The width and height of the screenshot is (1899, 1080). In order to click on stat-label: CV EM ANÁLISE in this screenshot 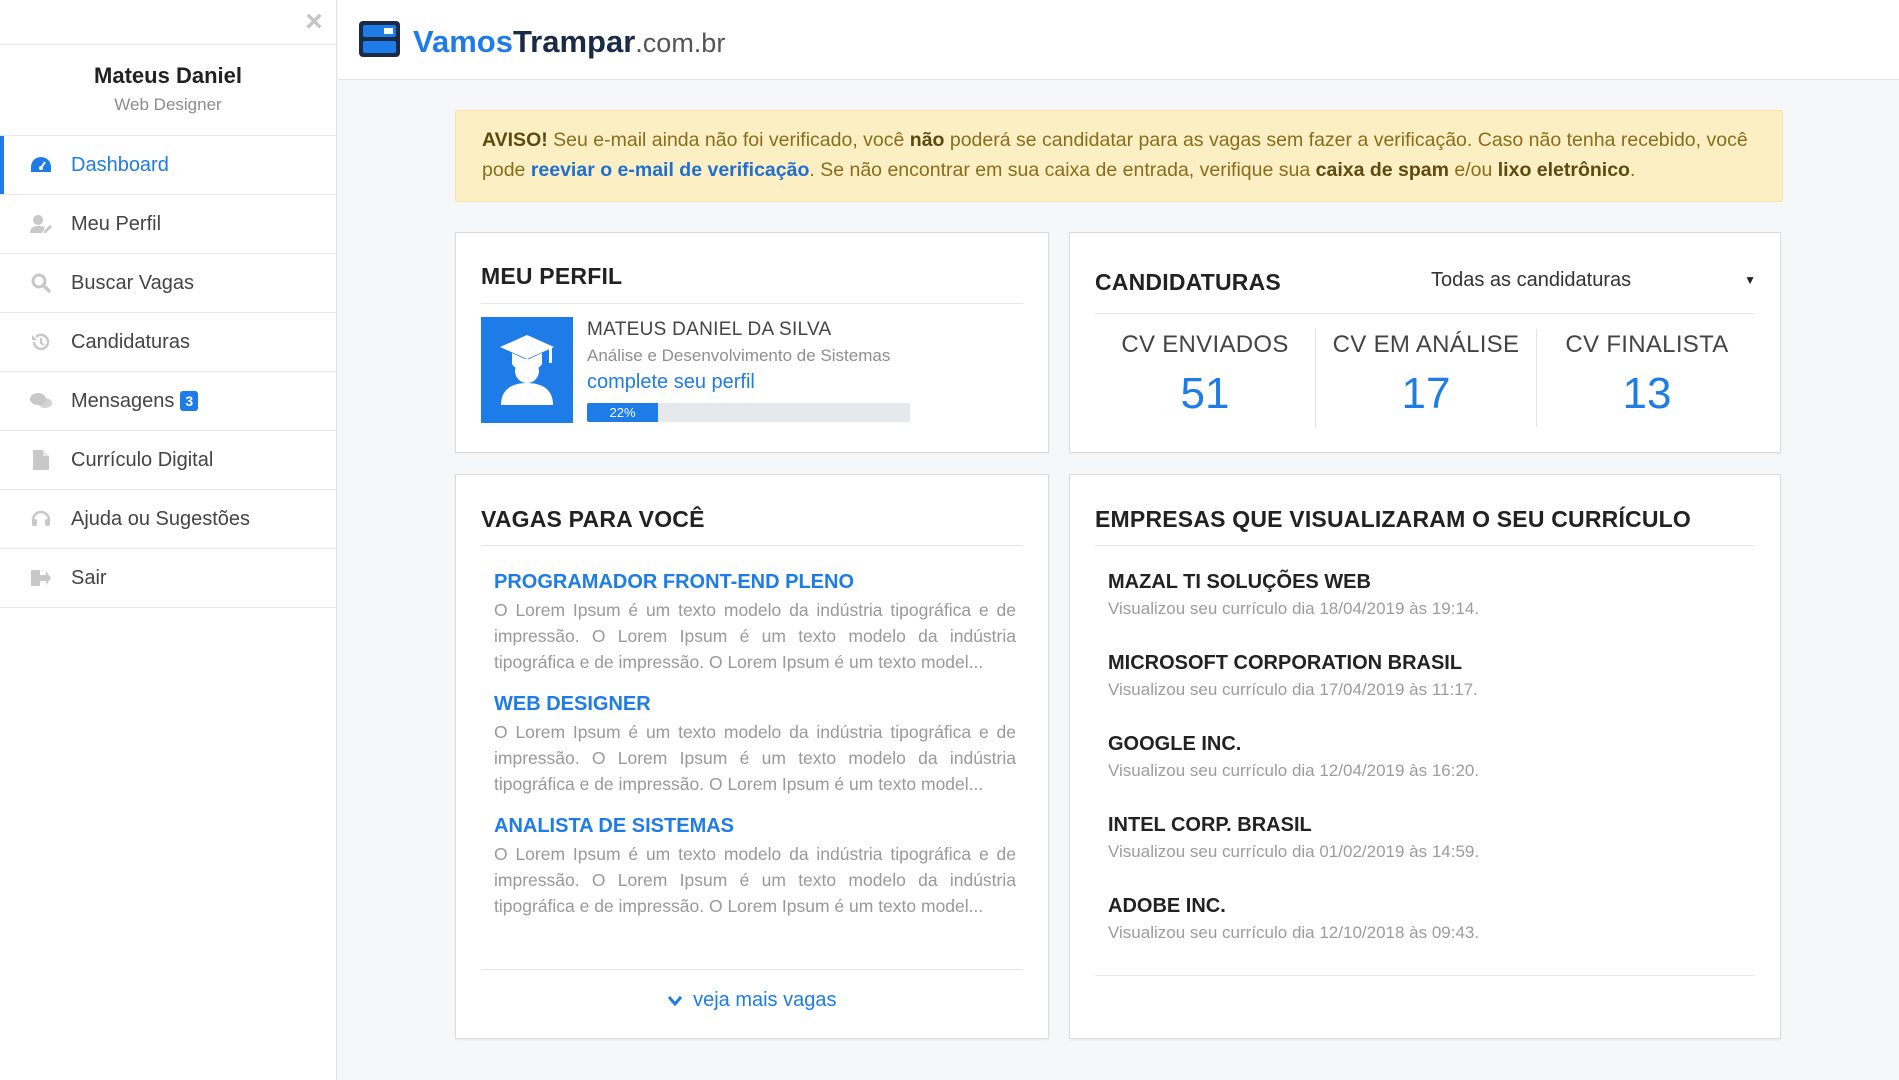, I will do `click(1426, 344)`.